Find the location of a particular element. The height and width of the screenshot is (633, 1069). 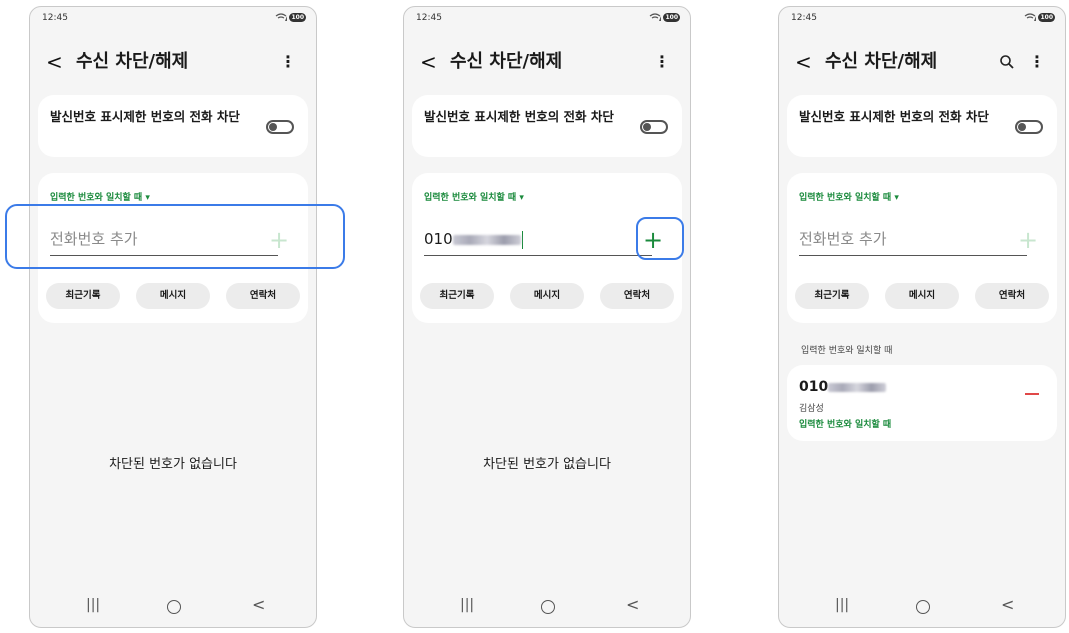

blocked-number-item: 010 김삼성 입력한 번호와 일치할 때 is located at coordinates (922, 403).